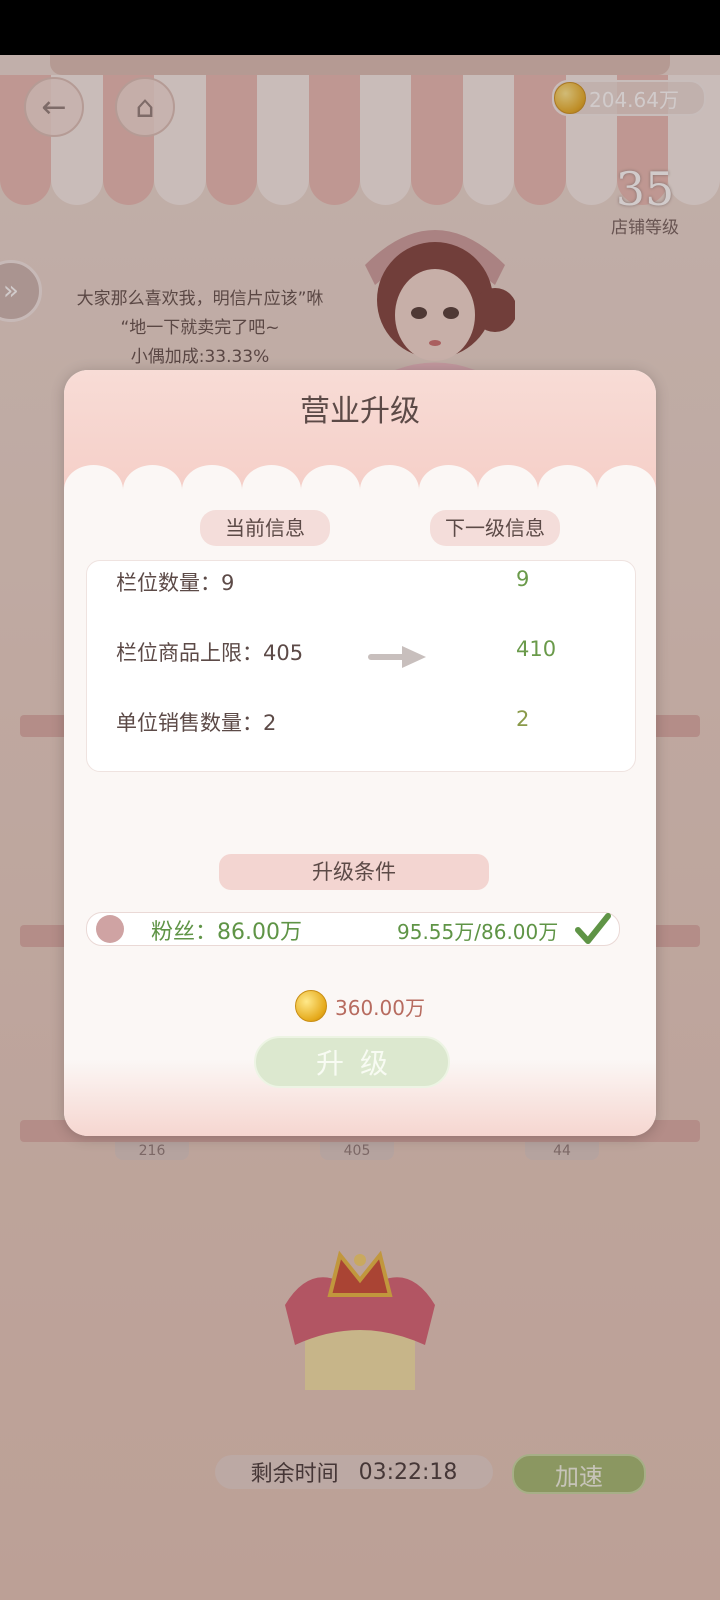  What do you see at coordinates (366, 727) in the screenshot?
I see `sales-unit-row: 单位销售数量：2 2` at bounding box center [366, 727].